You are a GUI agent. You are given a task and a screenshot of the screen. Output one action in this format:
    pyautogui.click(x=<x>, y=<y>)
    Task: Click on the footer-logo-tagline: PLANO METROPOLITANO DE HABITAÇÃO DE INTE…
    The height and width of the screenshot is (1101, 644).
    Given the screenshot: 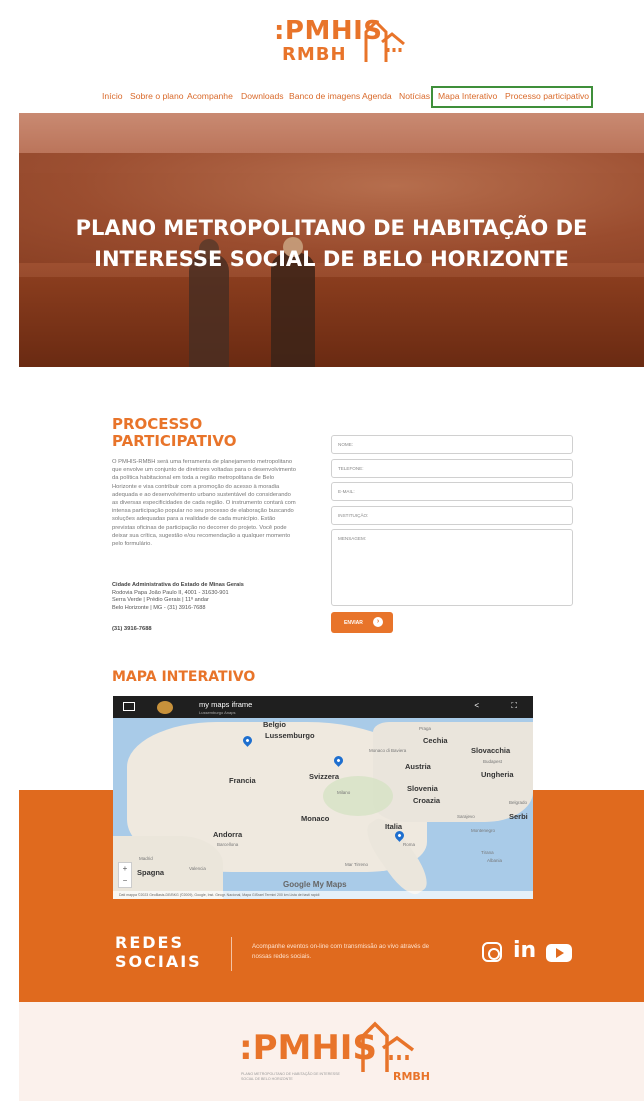 What is the action you would take?
    pyautogui.click(x=290, y=1076)
    